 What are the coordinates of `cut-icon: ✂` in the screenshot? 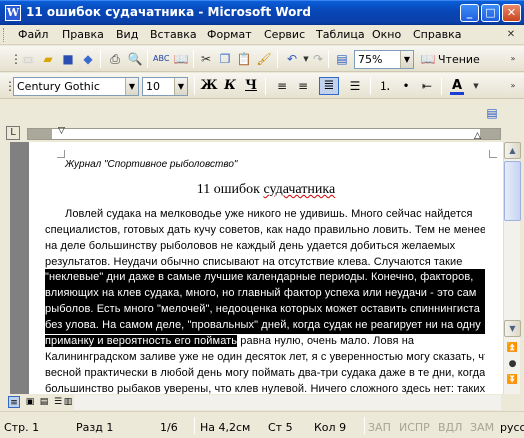 It's located at (206, 59).